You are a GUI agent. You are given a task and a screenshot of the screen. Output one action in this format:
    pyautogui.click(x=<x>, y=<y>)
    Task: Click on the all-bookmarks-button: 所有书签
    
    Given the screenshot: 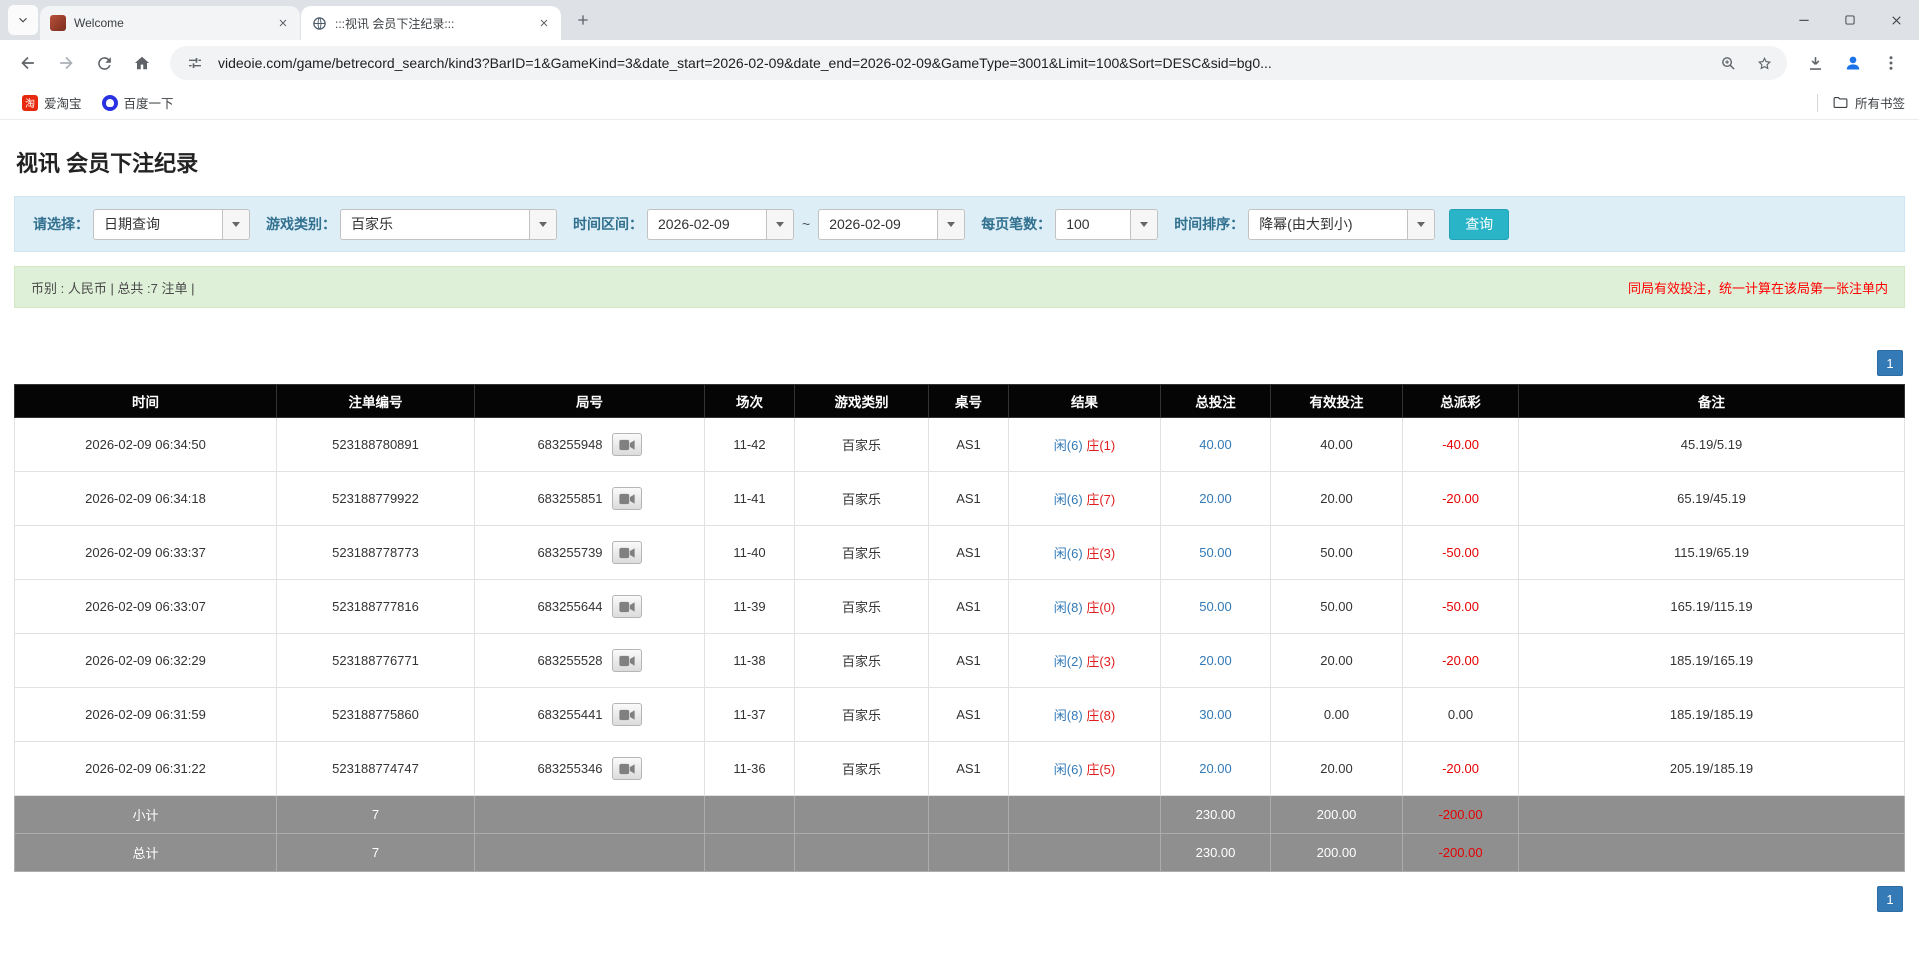 What is the action you would take?
    pyautogui.click(x=1868, y=102)
    